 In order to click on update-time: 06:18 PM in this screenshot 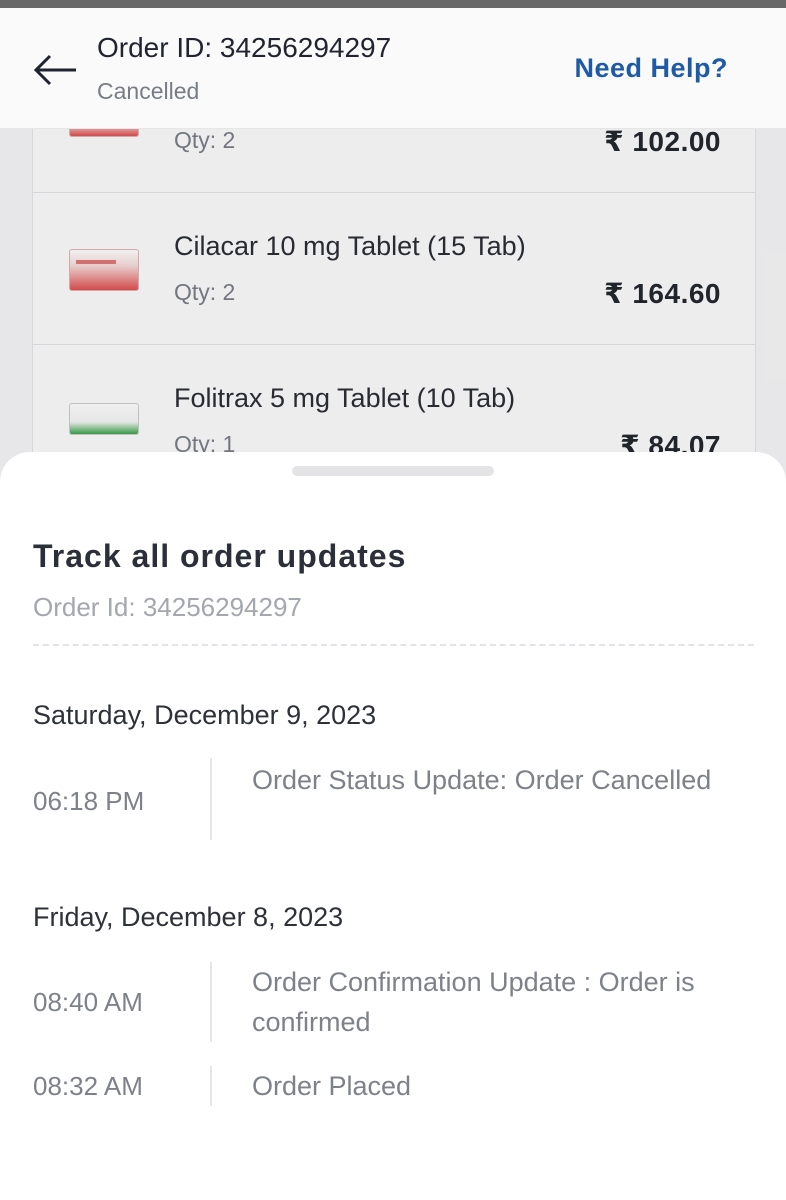, I will do `click(89, 801)`.